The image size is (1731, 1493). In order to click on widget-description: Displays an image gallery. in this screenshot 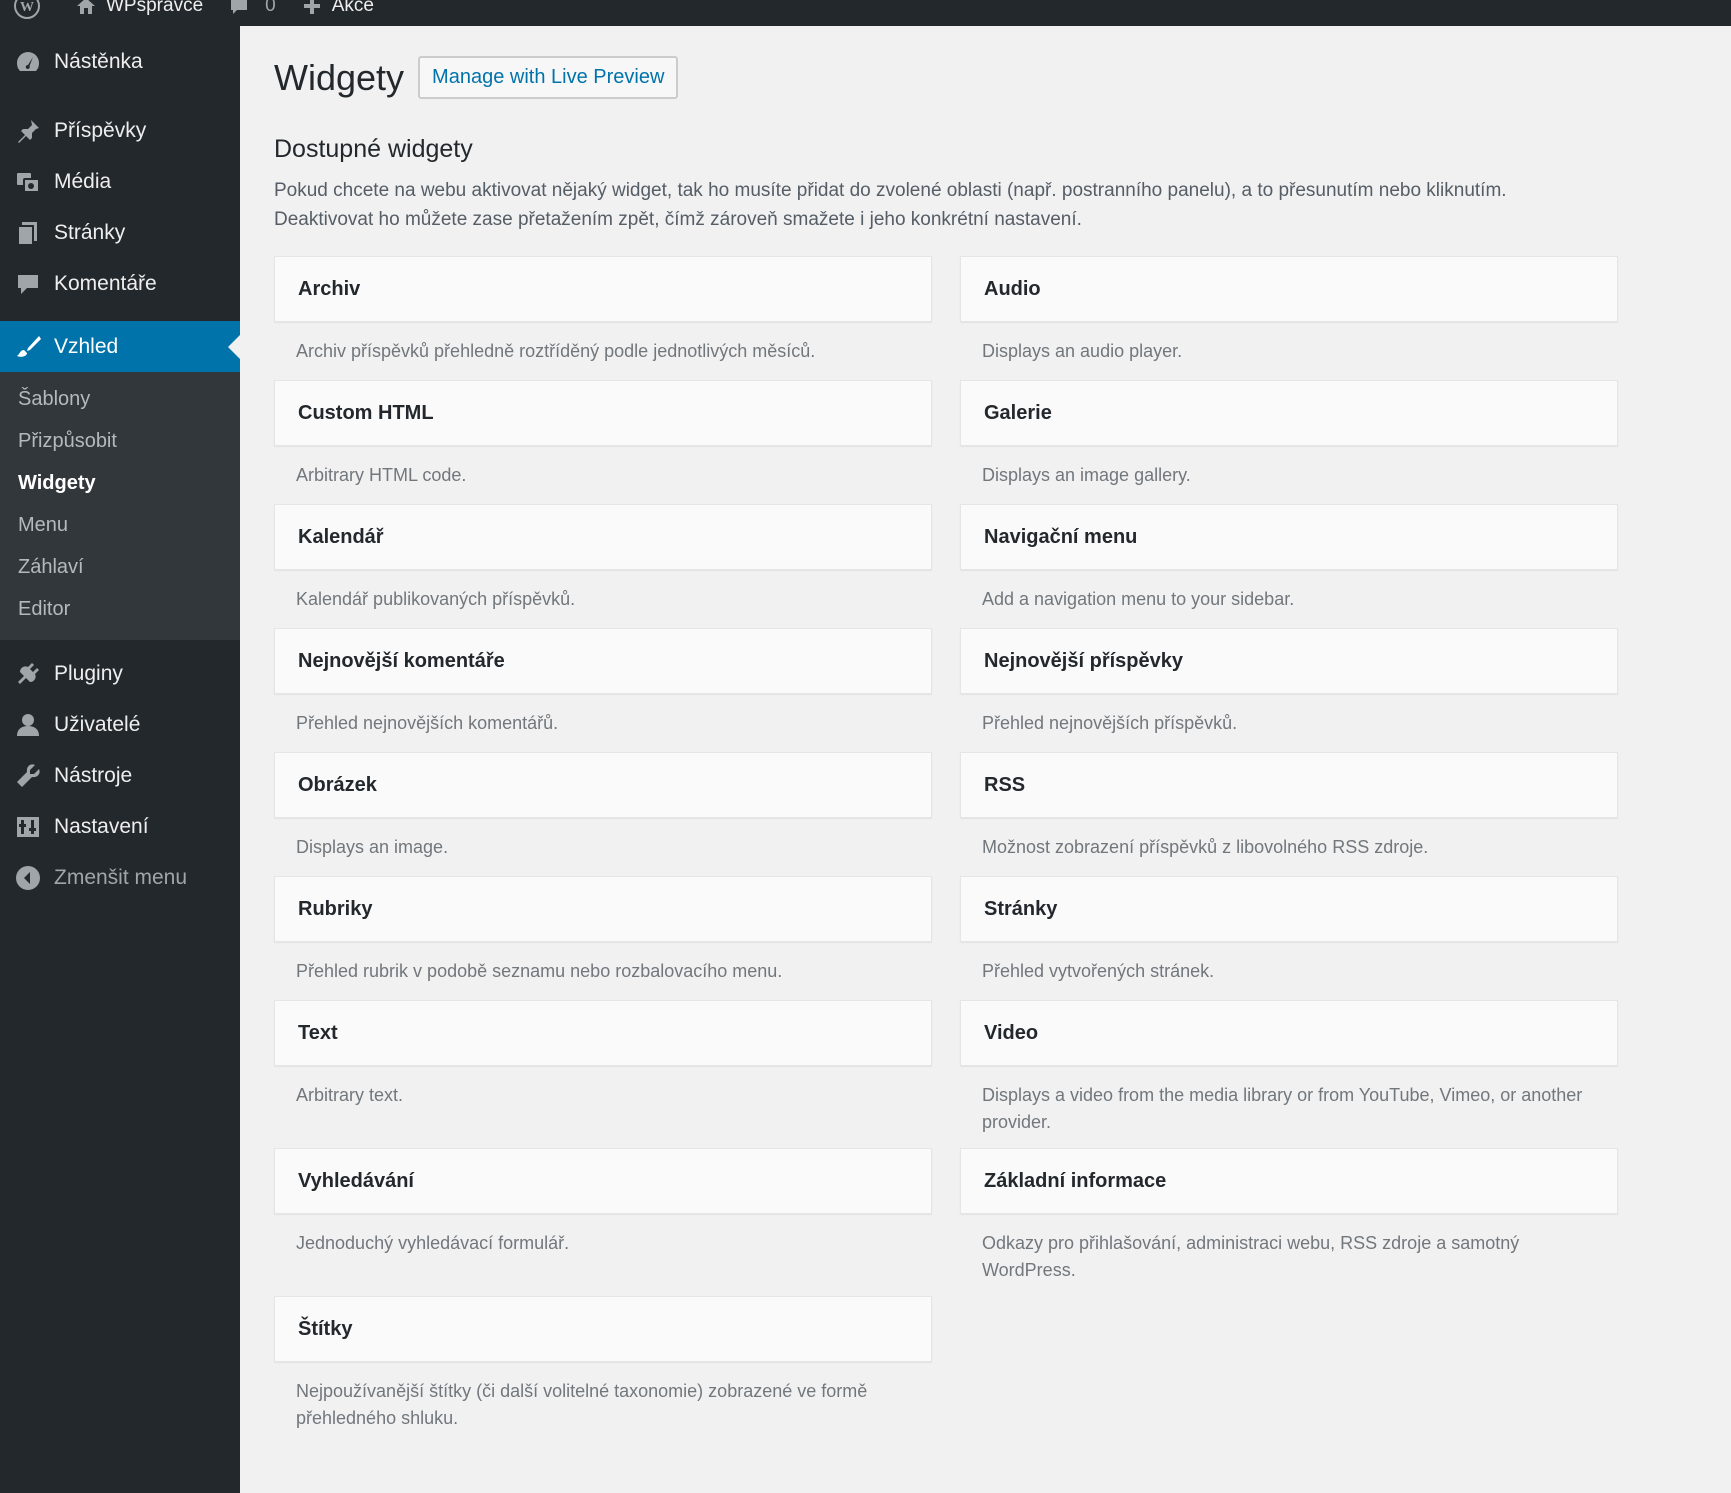, I will do `click(1086, 475)`.